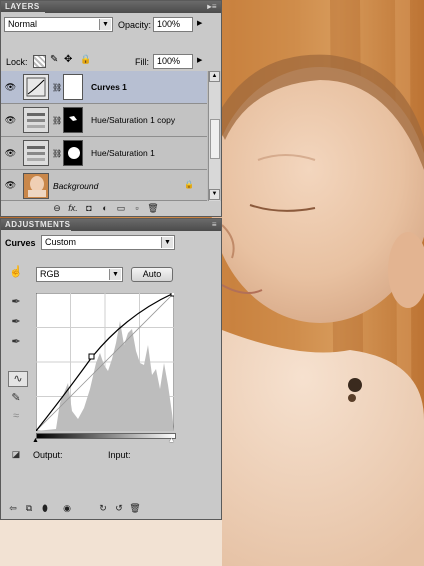  I want to click on layer-row-curves-1: 👁 ⛓ Curves 1, so click(104, 87).